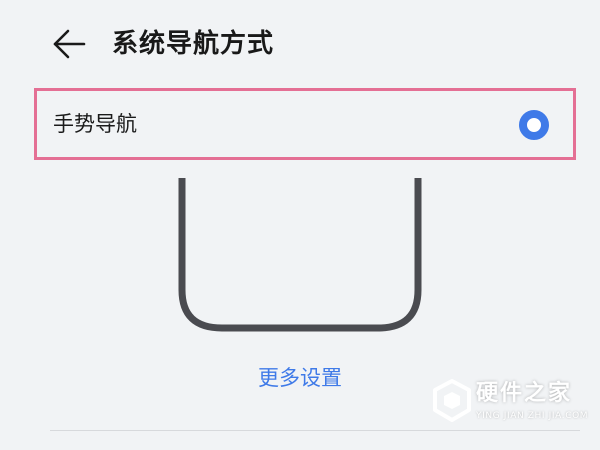 The height and width of the screenshot is (450, 600). I want to click on watermark-url: YING JIAN ZHI JIA.COM, so click(532, 416).